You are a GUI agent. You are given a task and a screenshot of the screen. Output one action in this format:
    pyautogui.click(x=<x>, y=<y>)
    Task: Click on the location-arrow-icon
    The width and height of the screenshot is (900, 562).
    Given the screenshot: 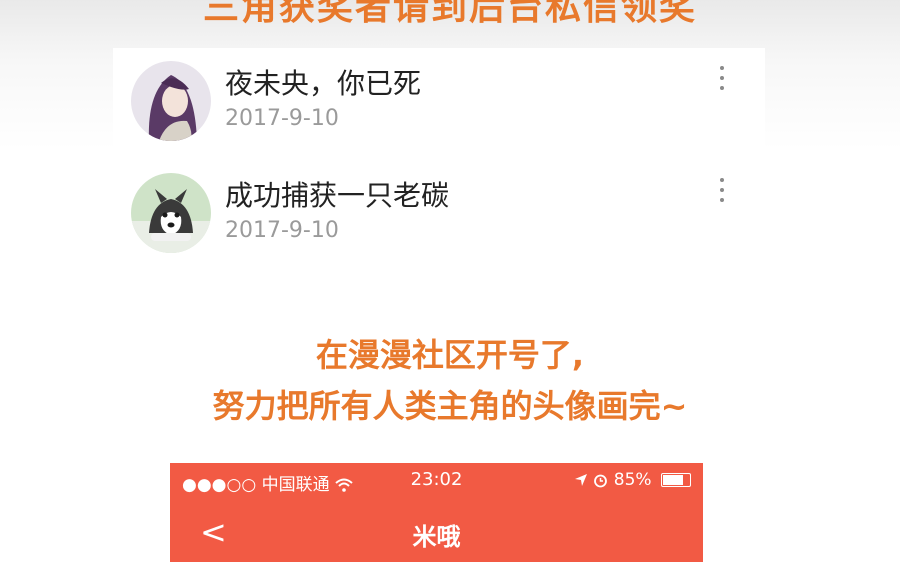 What is the action you would take?
    pyautogui.click(x=583, y=480)
    